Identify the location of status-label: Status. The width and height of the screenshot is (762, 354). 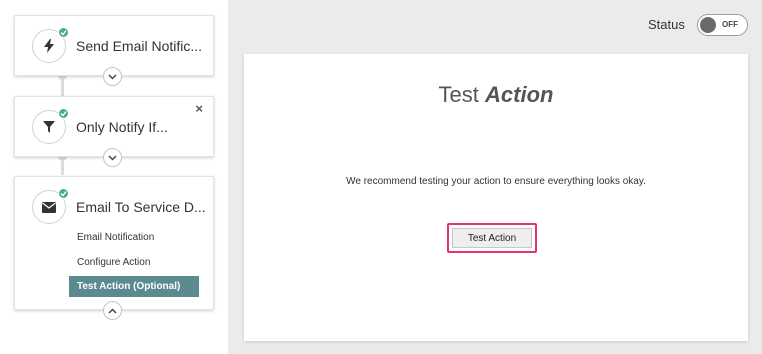
(666, 24).